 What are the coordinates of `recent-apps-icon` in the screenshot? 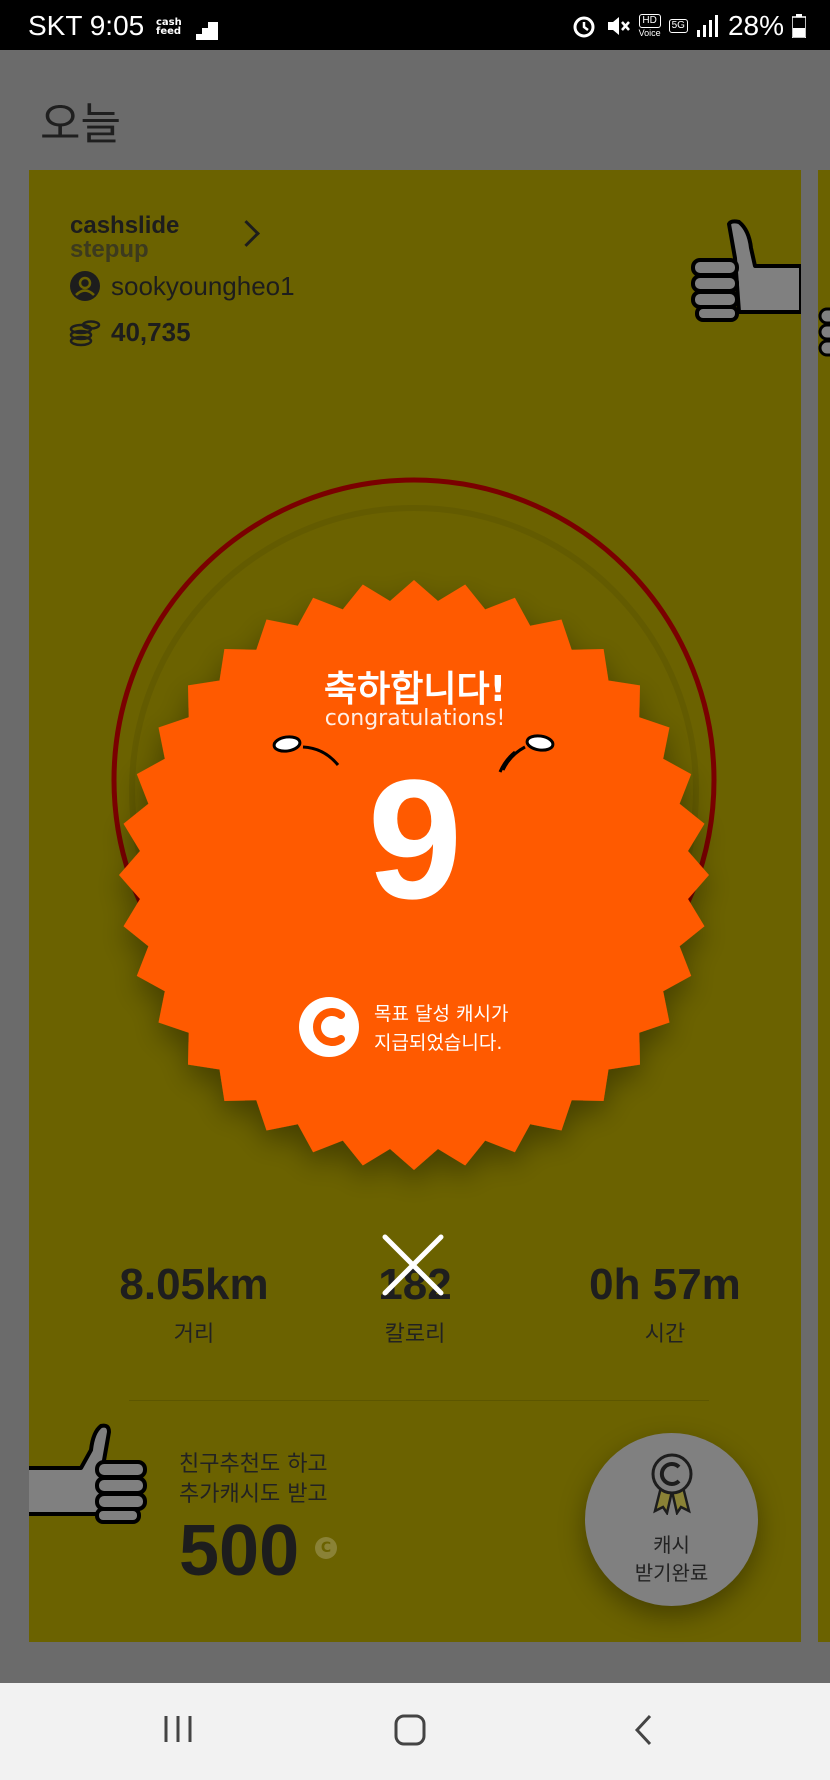 It's located at (178, 1729).